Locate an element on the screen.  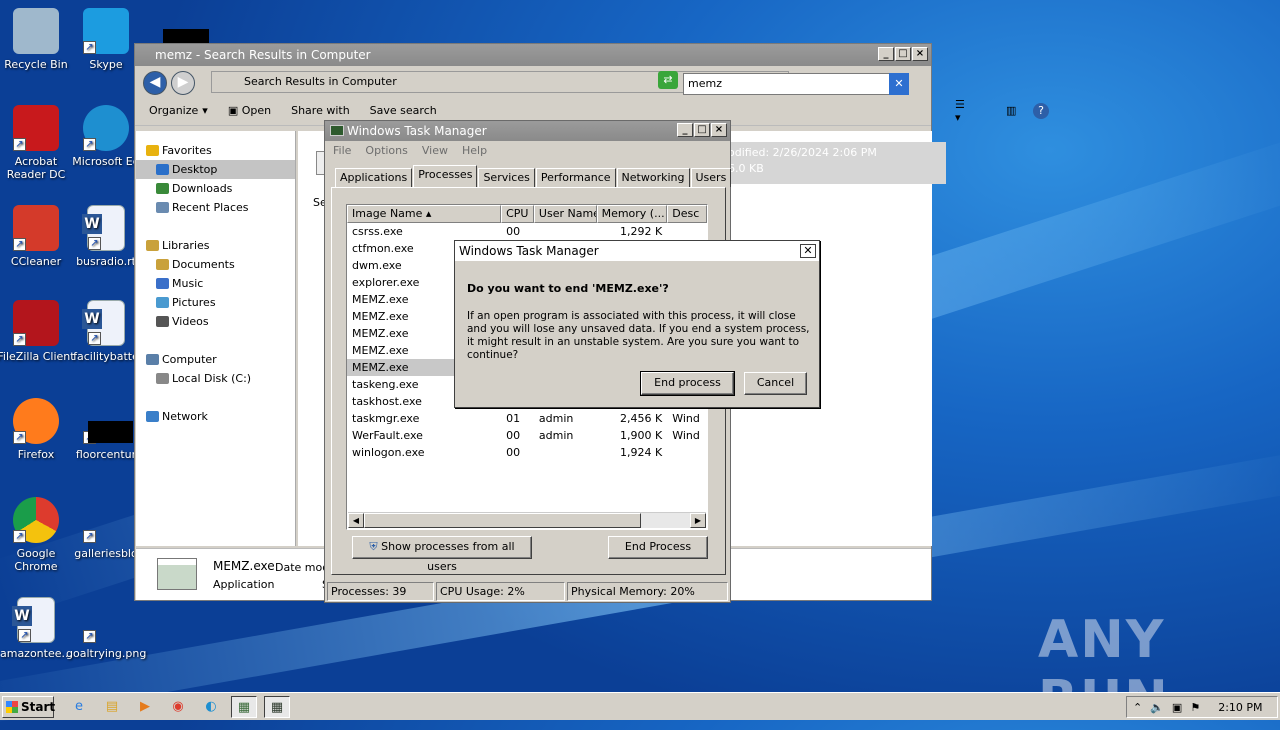
end-process-confirm-button: End process is located at coordinates (687, 383).